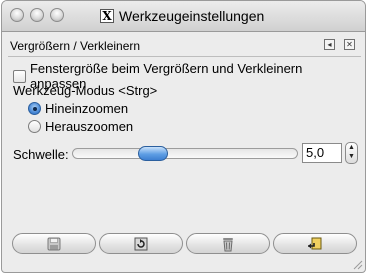 This screenshot has height=274, width=367. What do you see at coordinates (322, 153) in the screenshot?
I see `threshold-value-field: 5,0` at bounding box center [322, 153].